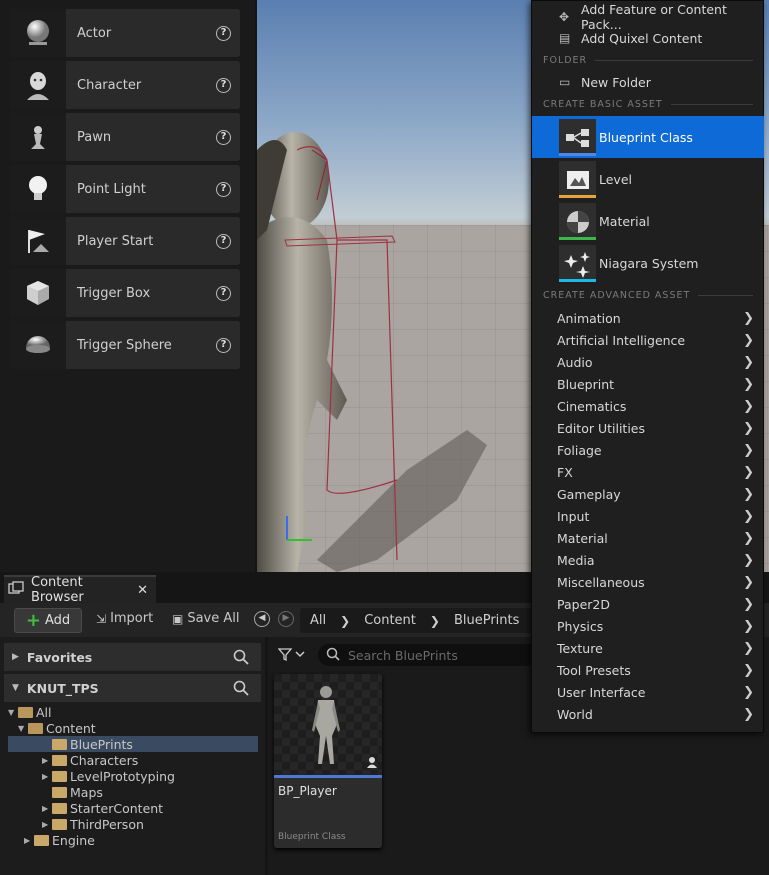  I want to click on submenu-input: Input ❯, so click(648, 516).